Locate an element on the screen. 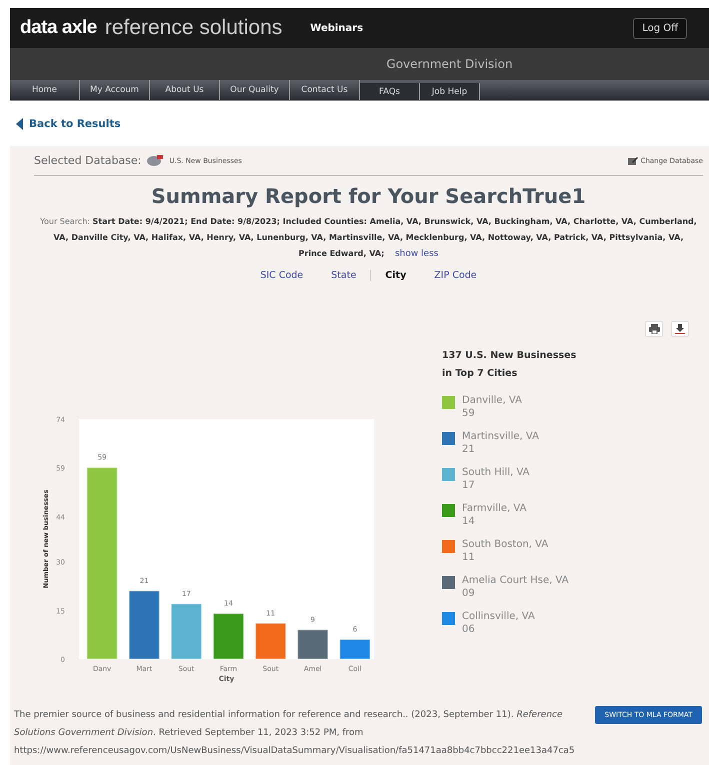 This screenshot has height=765, width=709. division-title: Government Division is located at coordinates (449, 64).